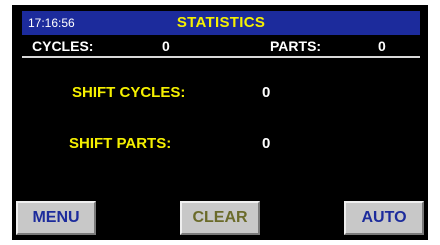 The height and width of the screenshot is (245, 440). Describe the element at coordinates (266, 143) in the screenshot. I see `shift-parts-value: 0` at that location.